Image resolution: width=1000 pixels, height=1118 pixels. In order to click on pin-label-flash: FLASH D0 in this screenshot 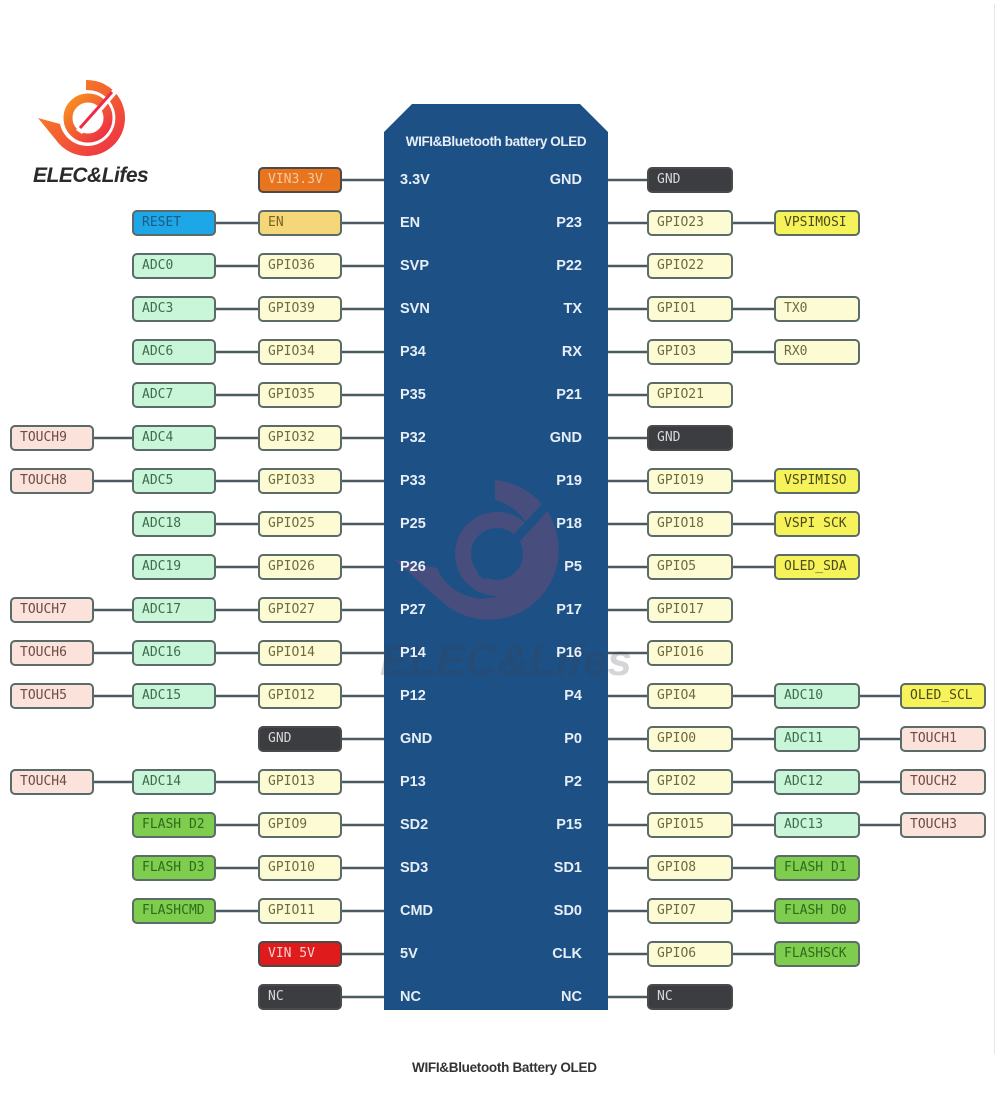, I will do `click(817, 911)`.